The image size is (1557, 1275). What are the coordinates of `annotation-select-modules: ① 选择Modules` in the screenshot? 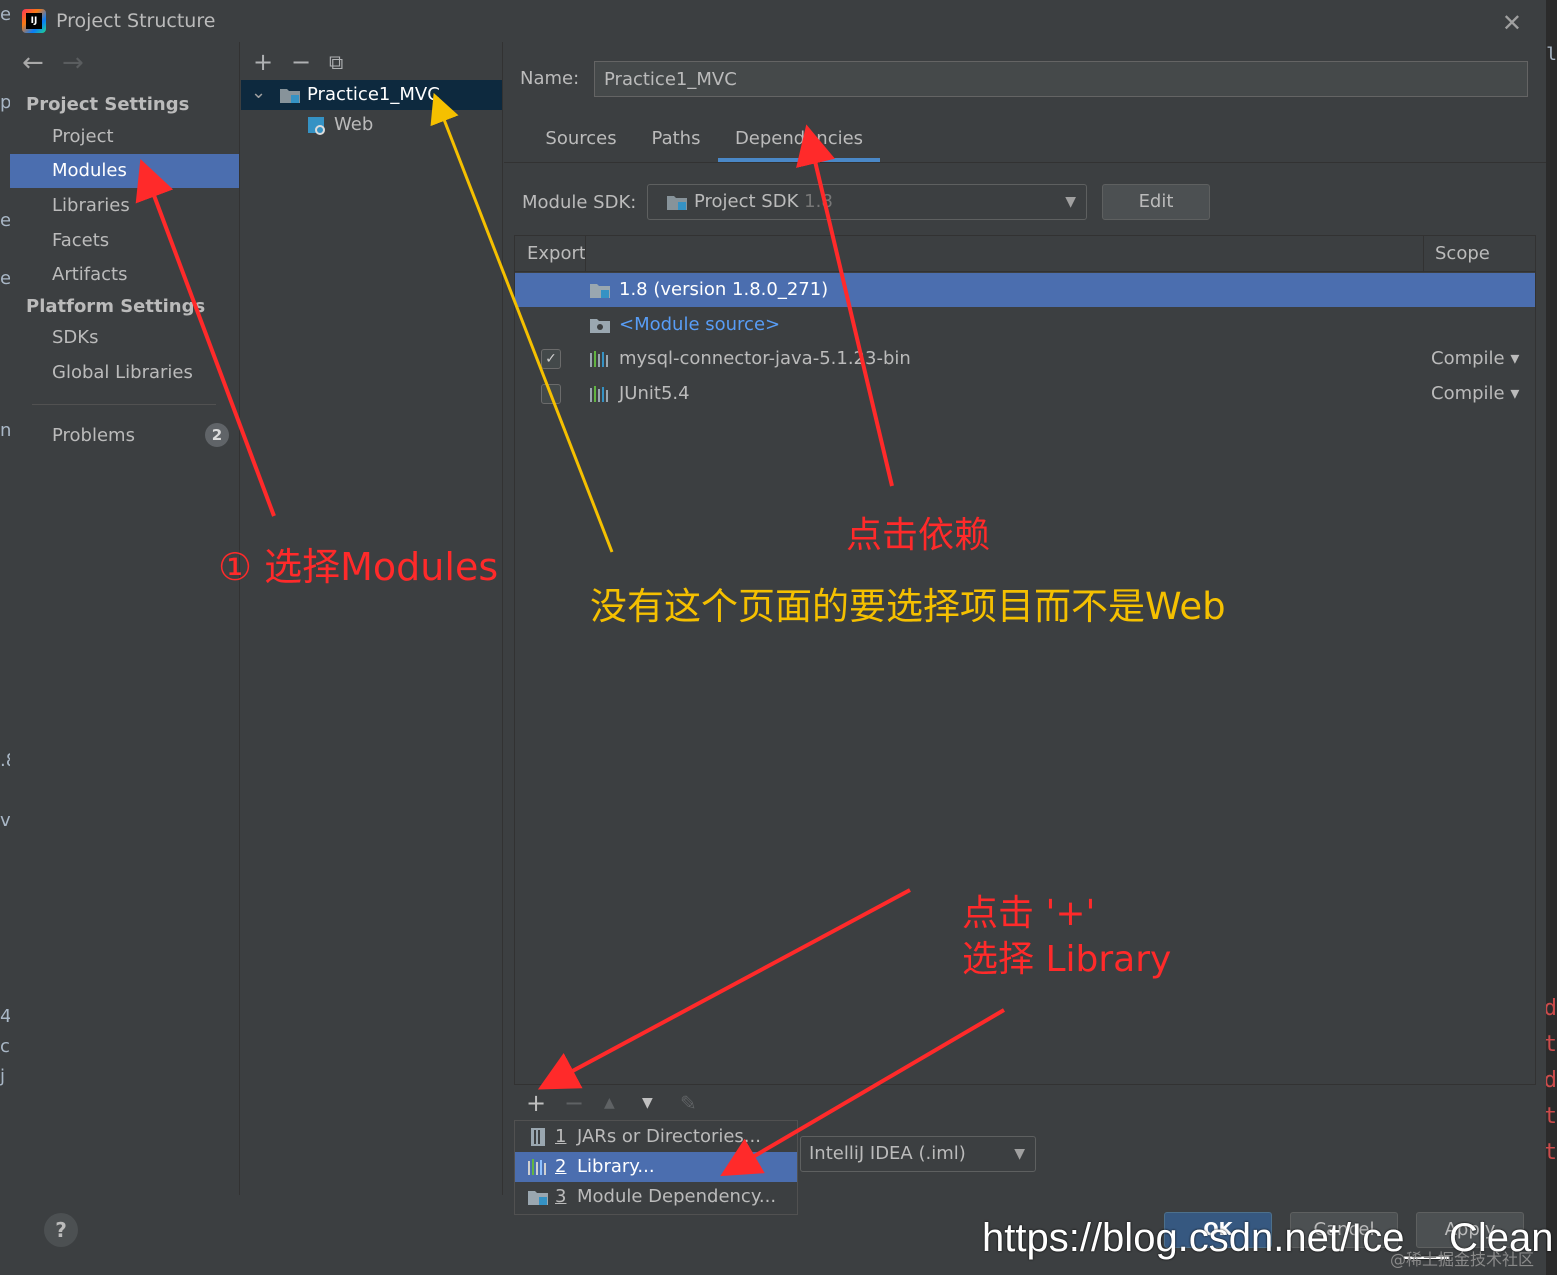 It's located at (358, 567).